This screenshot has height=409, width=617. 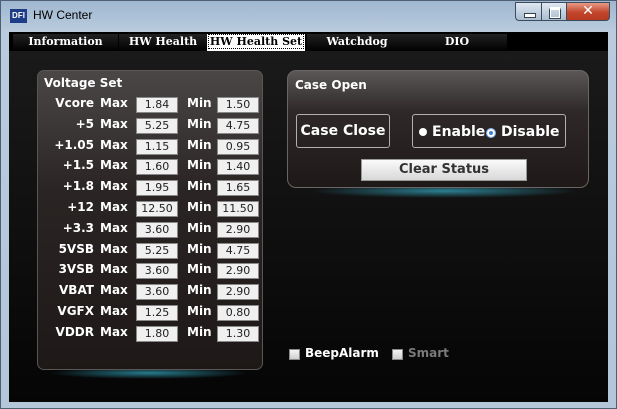 I want to click on max-value-field: 1.60, so click(x=157, y=167).